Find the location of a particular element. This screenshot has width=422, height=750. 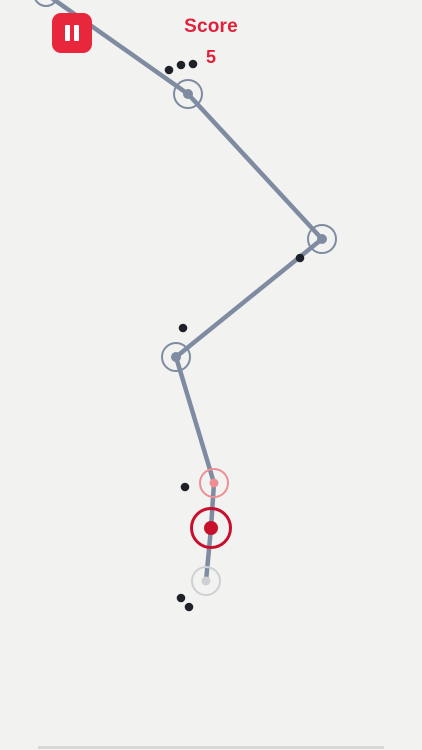

score-value: 5 is located at coordinates (210, 57).